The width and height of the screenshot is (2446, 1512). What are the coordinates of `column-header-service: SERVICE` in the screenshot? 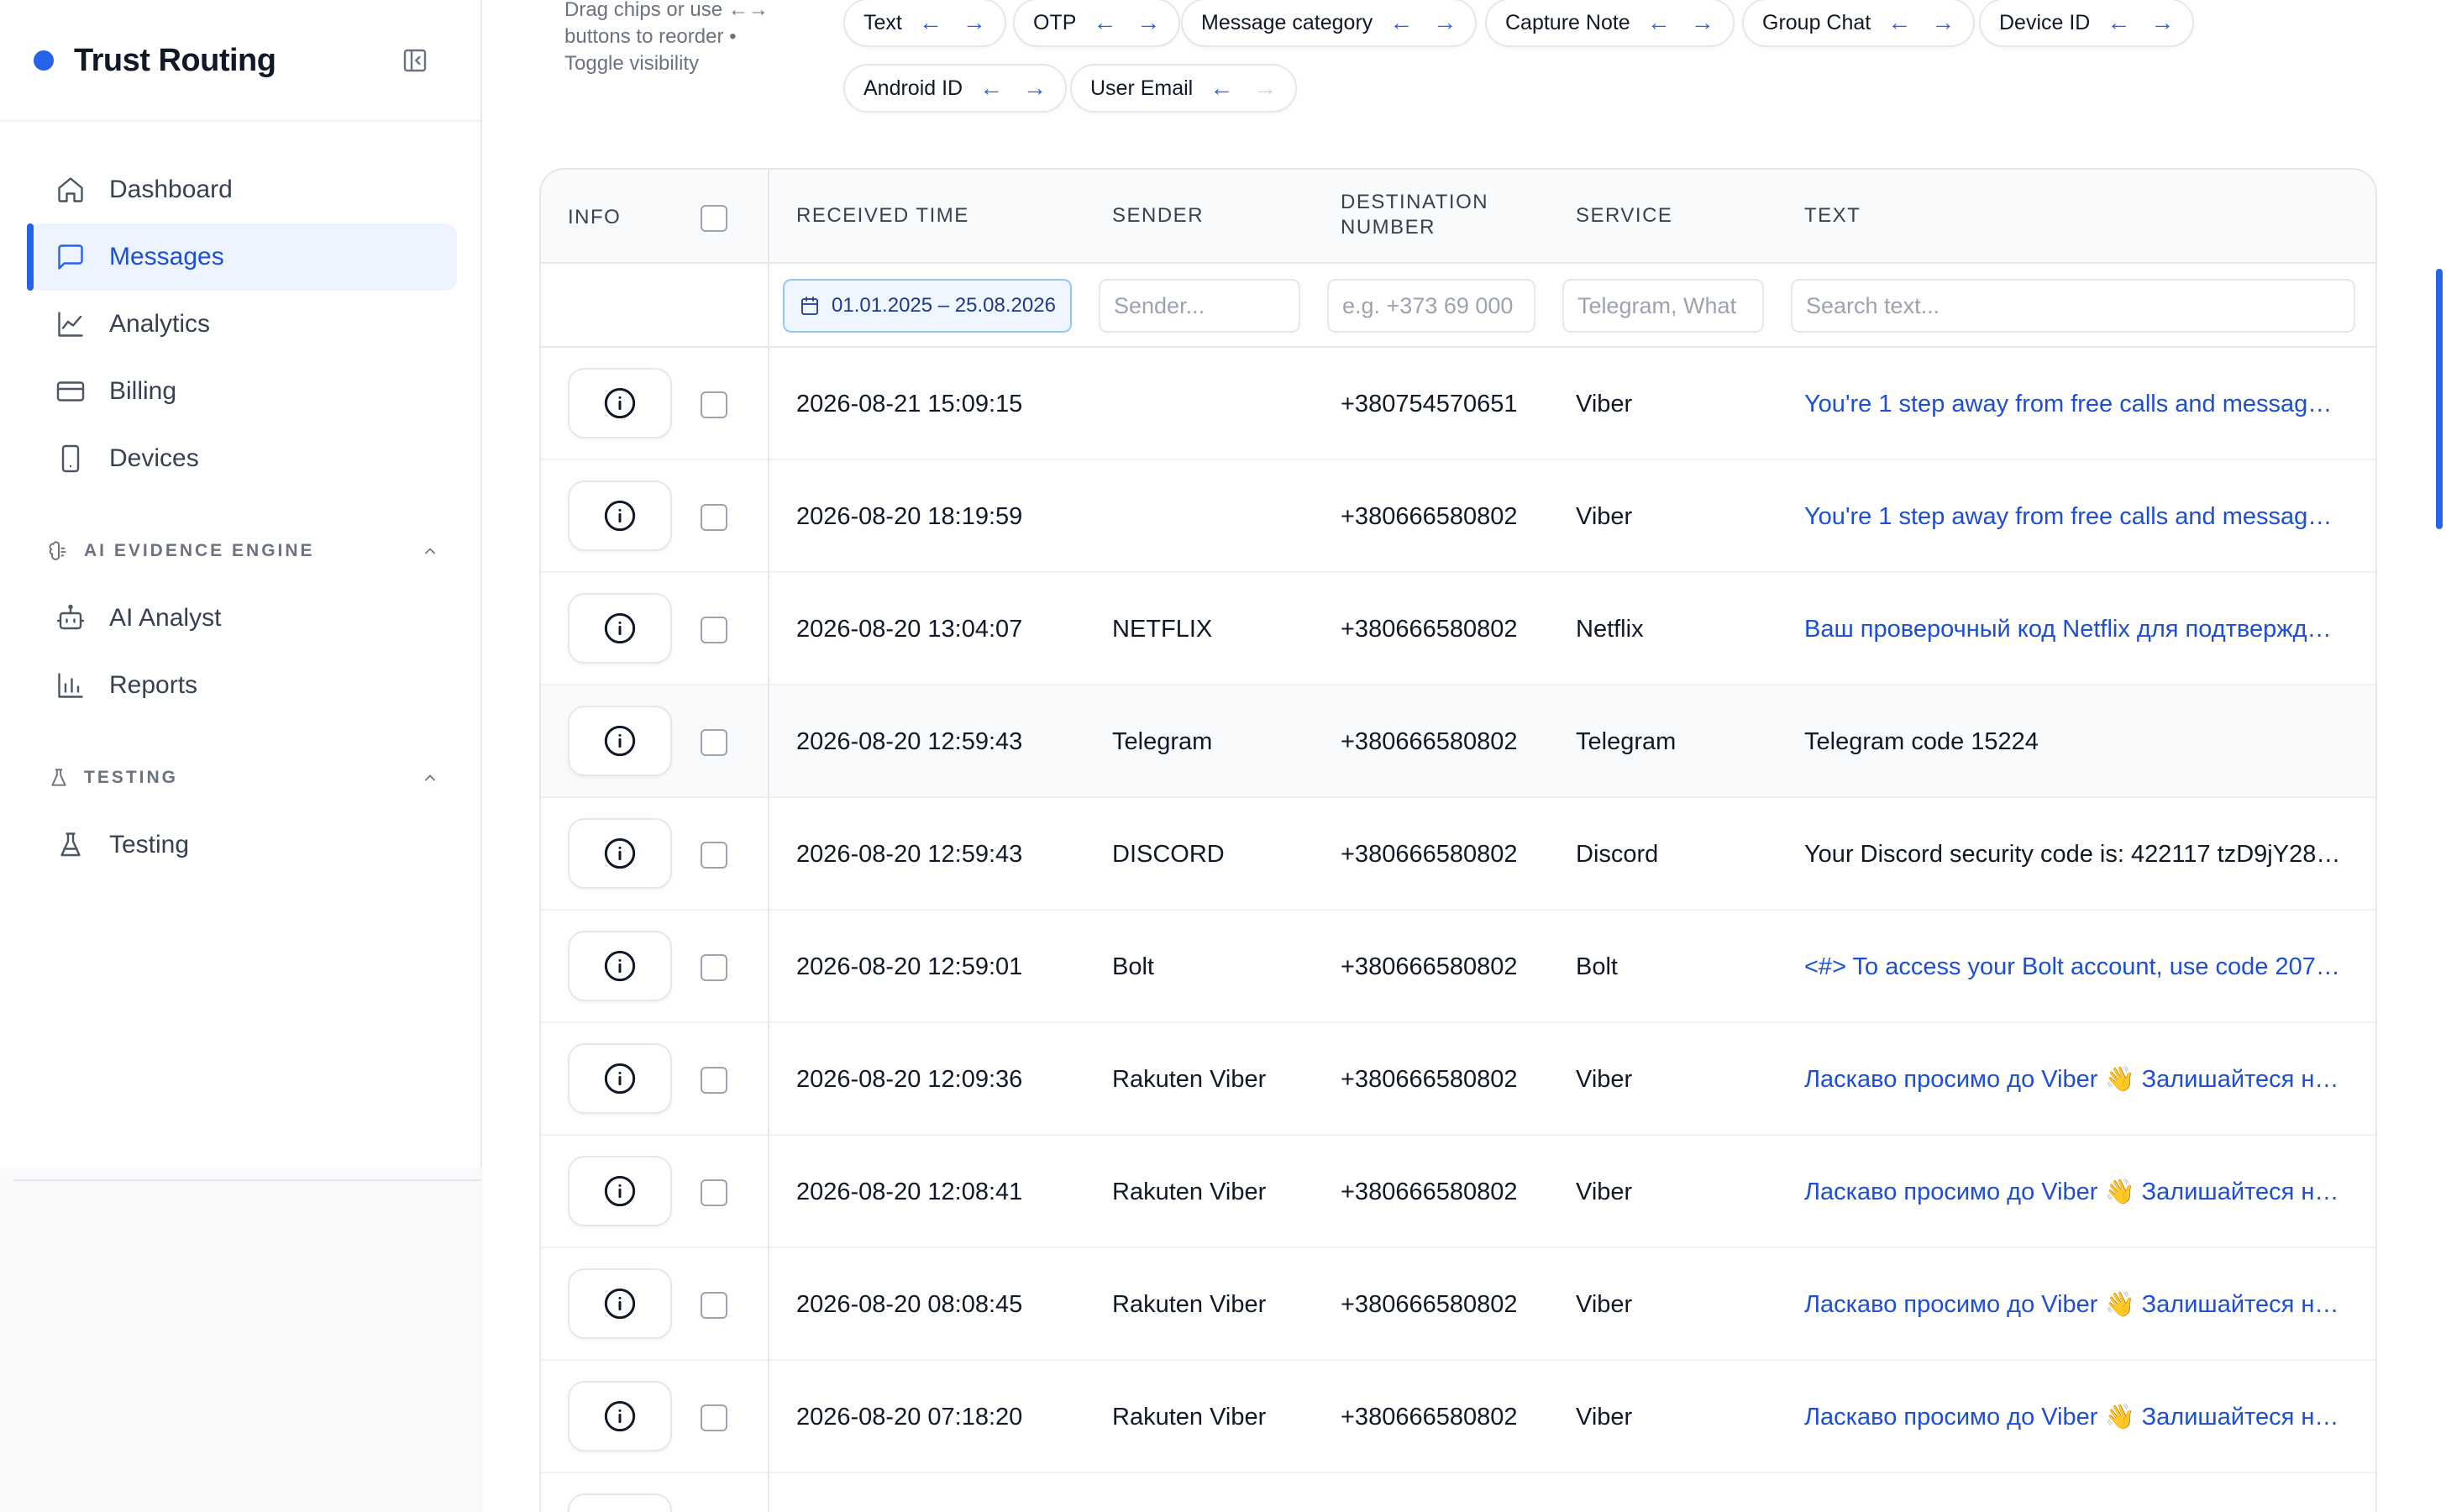 It's located at (1624, 215).